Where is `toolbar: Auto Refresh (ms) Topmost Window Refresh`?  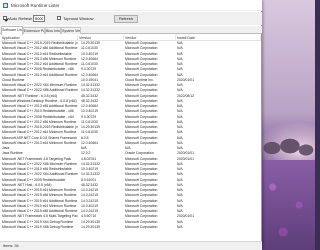
toolbar: Auto Refresh (ms) Topmost Window Refresh is located at coordinates (131, 18).